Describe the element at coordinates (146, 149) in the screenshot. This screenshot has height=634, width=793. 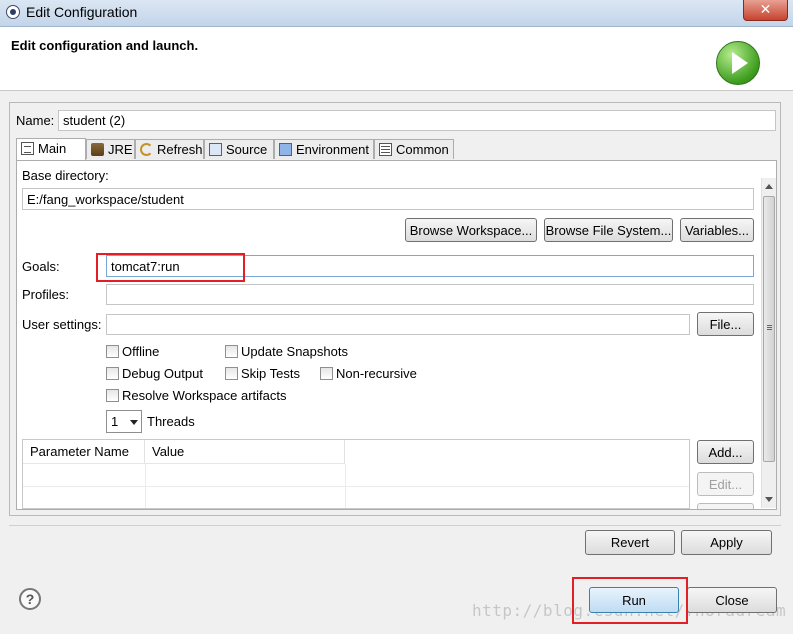
I see `refresh-icon` at that location.